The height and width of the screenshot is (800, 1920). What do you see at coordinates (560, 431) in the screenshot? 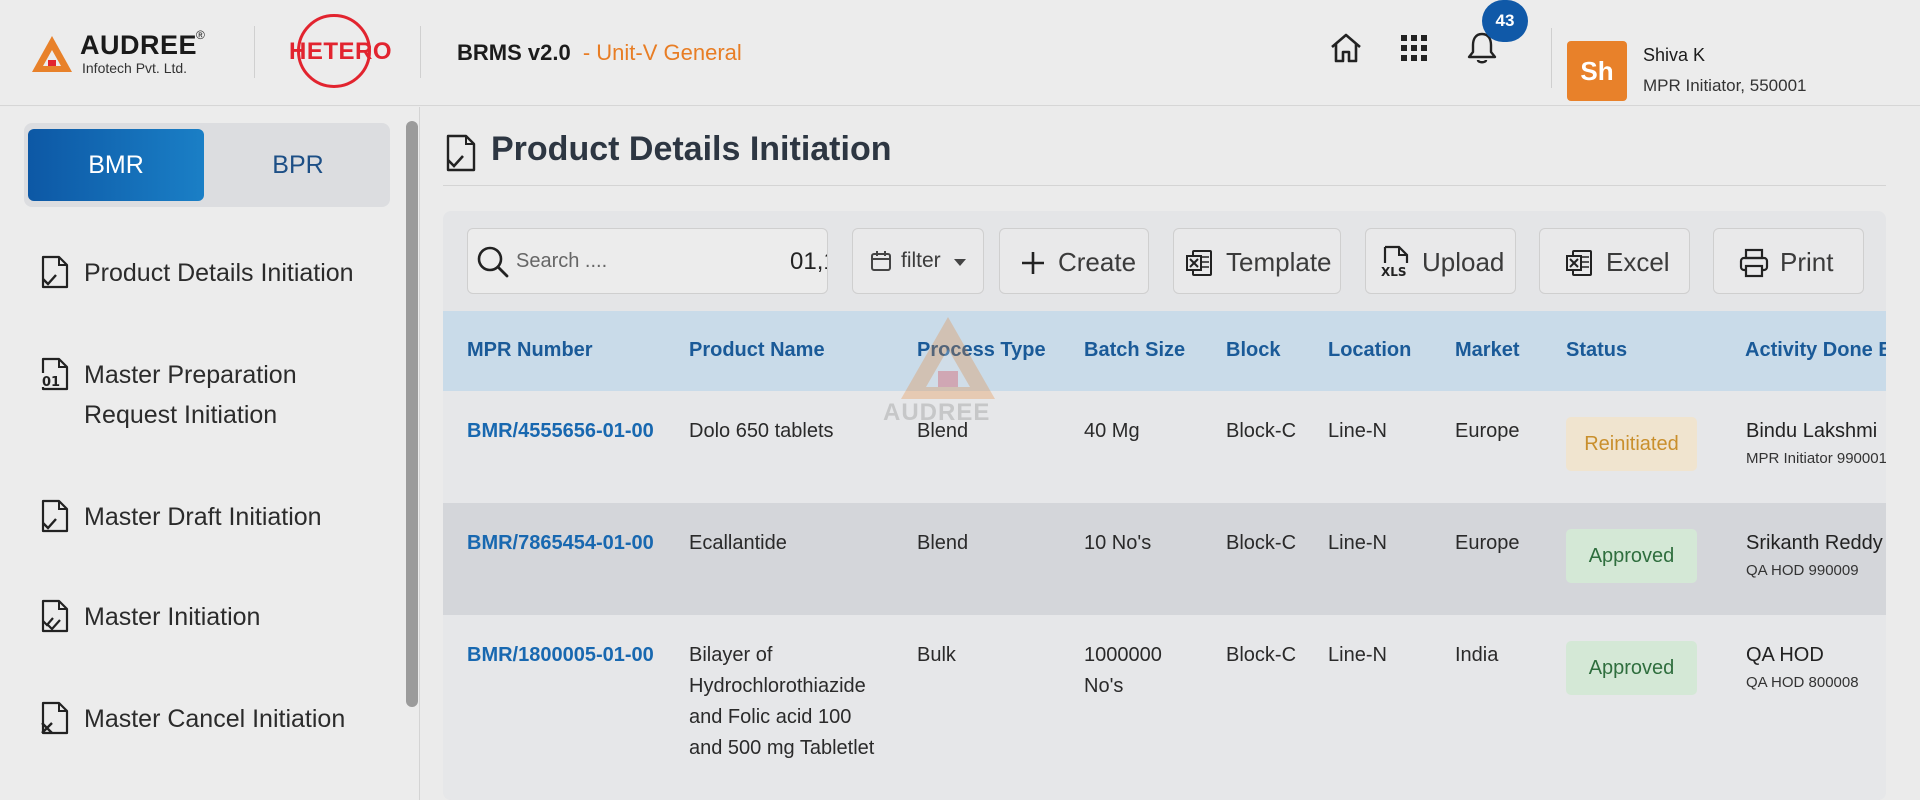
I see `mpr-number-link: BMR/4555656-01-00` at bounding box center [560, 431].